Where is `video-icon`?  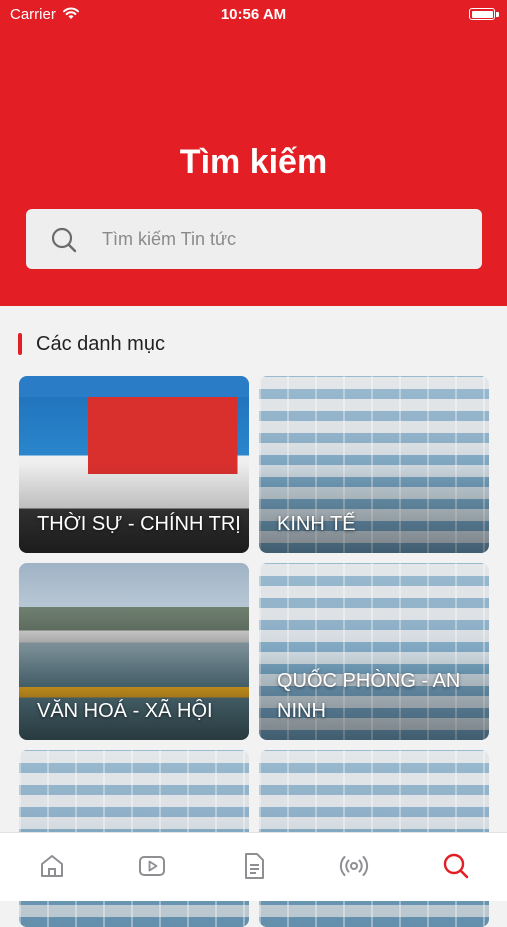
video-icon is located at coordinates (152, 866).